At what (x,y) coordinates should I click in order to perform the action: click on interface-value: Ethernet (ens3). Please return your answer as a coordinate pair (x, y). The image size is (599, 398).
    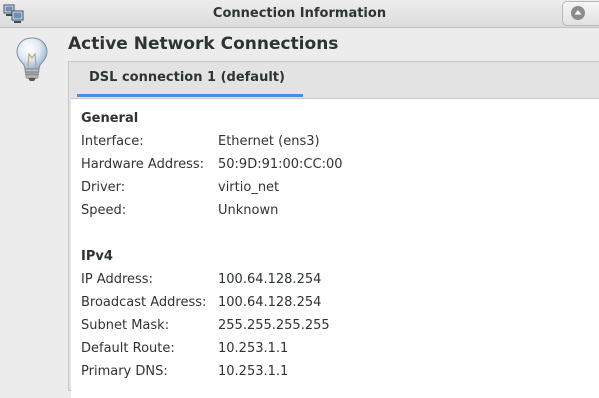
    Looking at the image, I should click on (269, 141).